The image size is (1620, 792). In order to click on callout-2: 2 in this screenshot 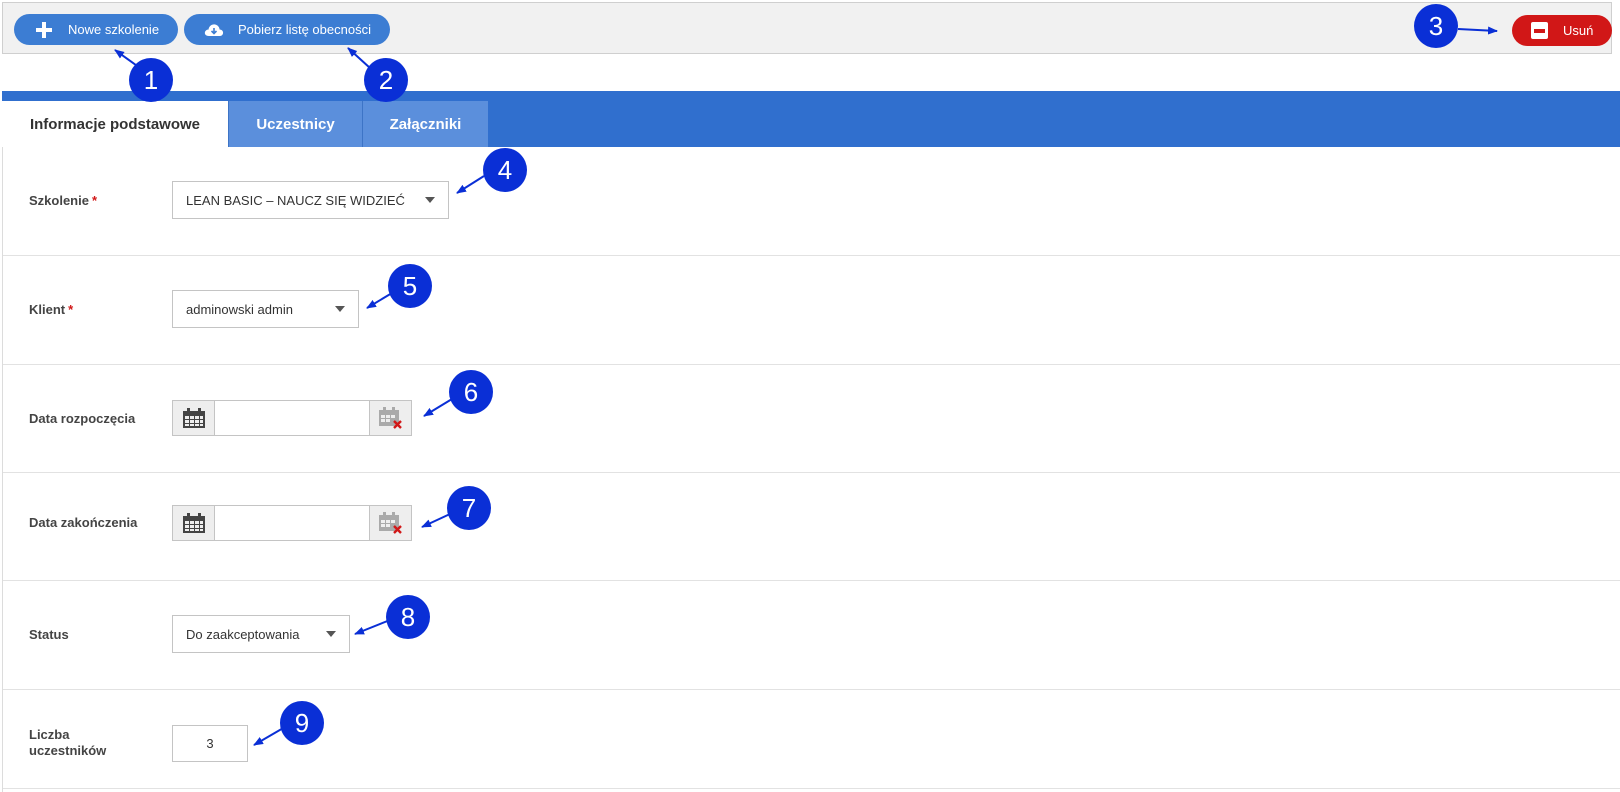, I will do `click(386, 80)`.